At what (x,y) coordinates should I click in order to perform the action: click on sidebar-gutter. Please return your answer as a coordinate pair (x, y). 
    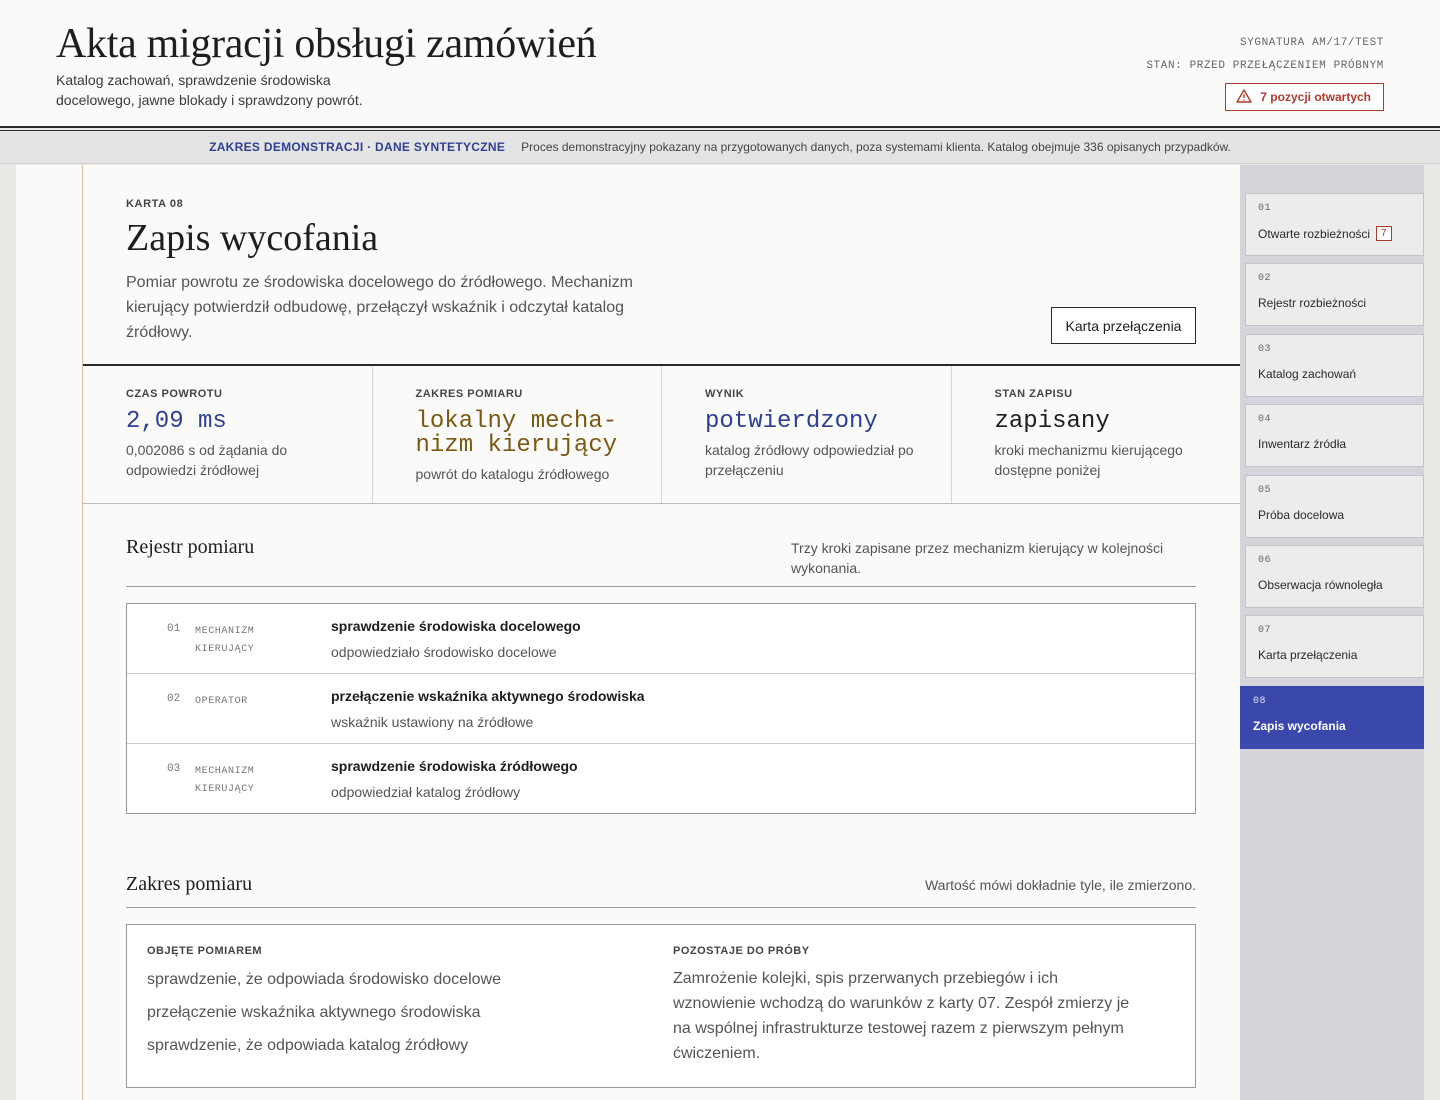
    Looking at the image, I should click on (1432, 632).